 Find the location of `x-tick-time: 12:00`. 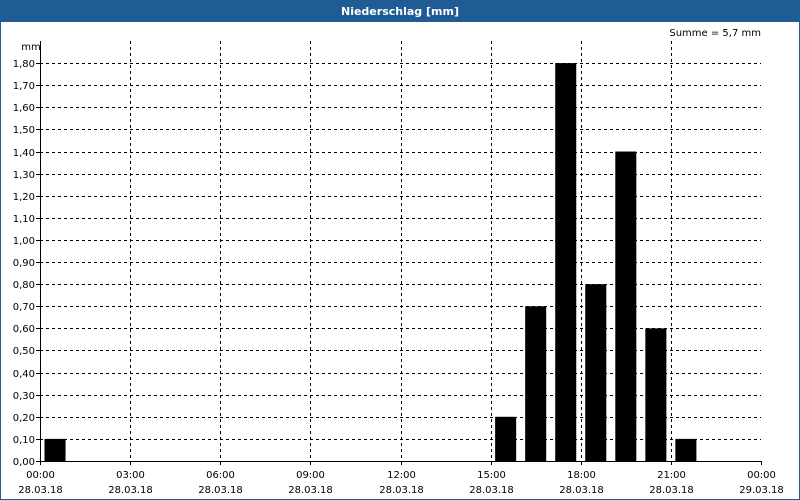

x-tick-time: 12:00 is located at coordinates (401, 475).